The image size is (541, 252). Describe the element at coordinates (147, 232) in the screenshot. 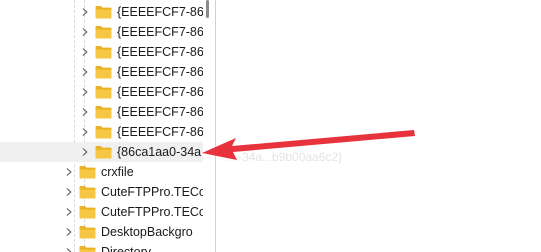

I see `tree-item-label: DesktopBackgro` at that location.